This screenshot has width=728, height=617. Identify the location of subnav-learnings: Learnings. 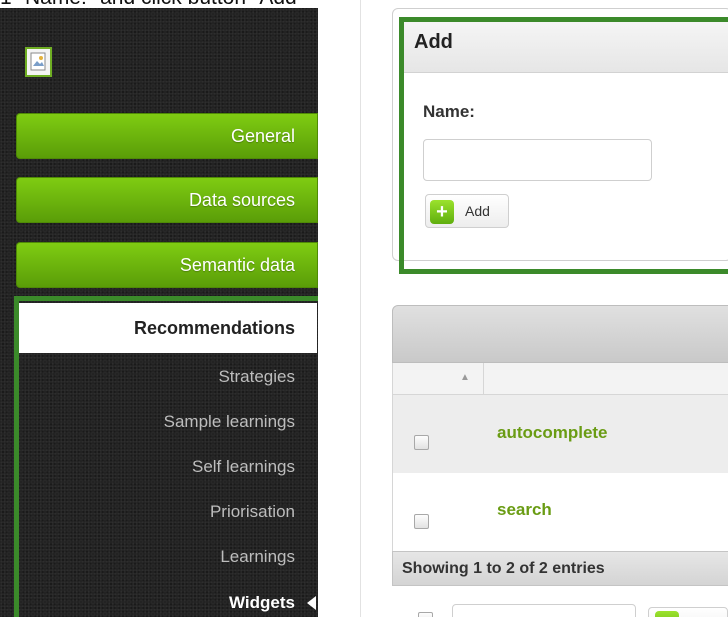
(157, 557).